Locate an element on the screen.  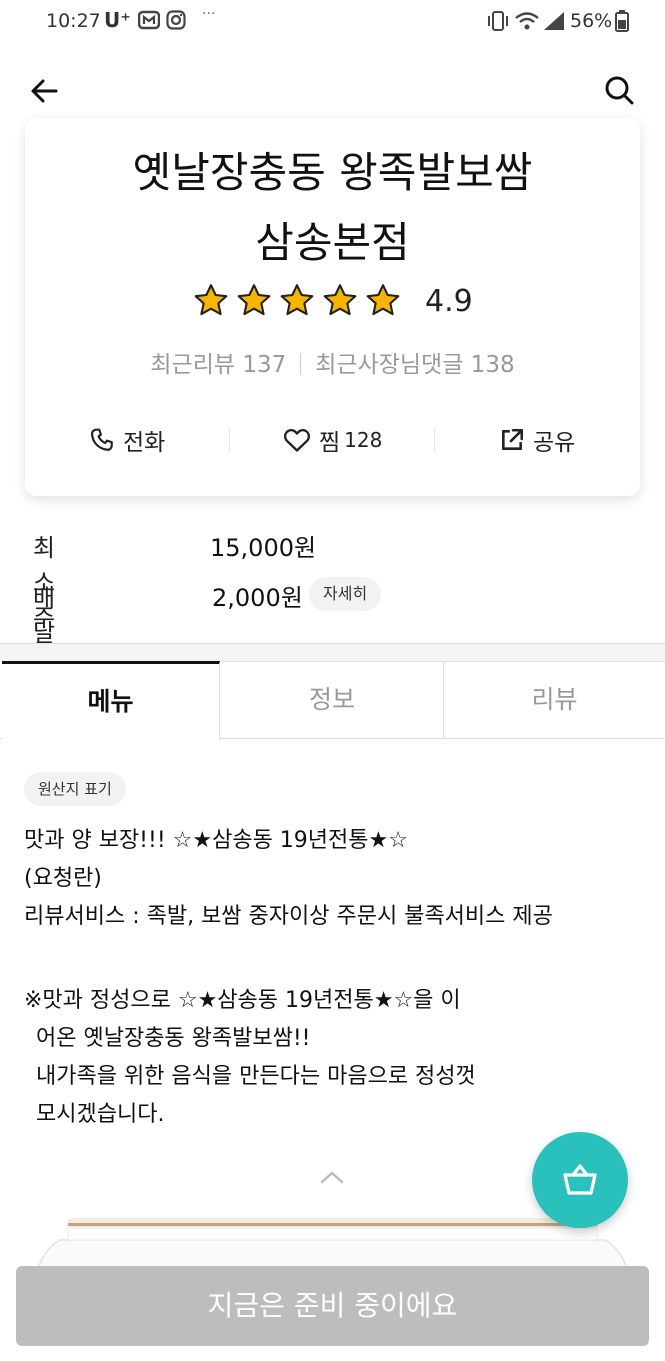
basket-icon is located at coordinates (580, 1179).